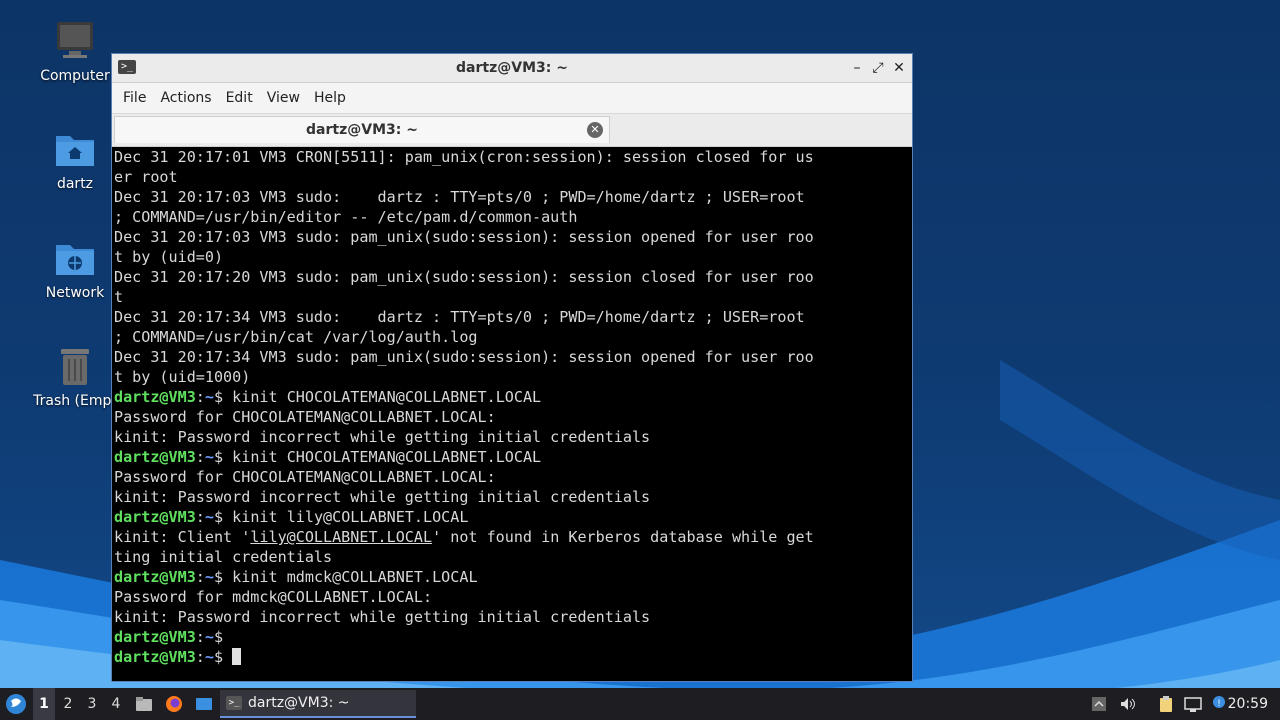 The height and width of the screenshot is (720, 1280). Describe the element at coordinates (512, 177) in the screenshot. I see `terminal-line: er root` at that location.